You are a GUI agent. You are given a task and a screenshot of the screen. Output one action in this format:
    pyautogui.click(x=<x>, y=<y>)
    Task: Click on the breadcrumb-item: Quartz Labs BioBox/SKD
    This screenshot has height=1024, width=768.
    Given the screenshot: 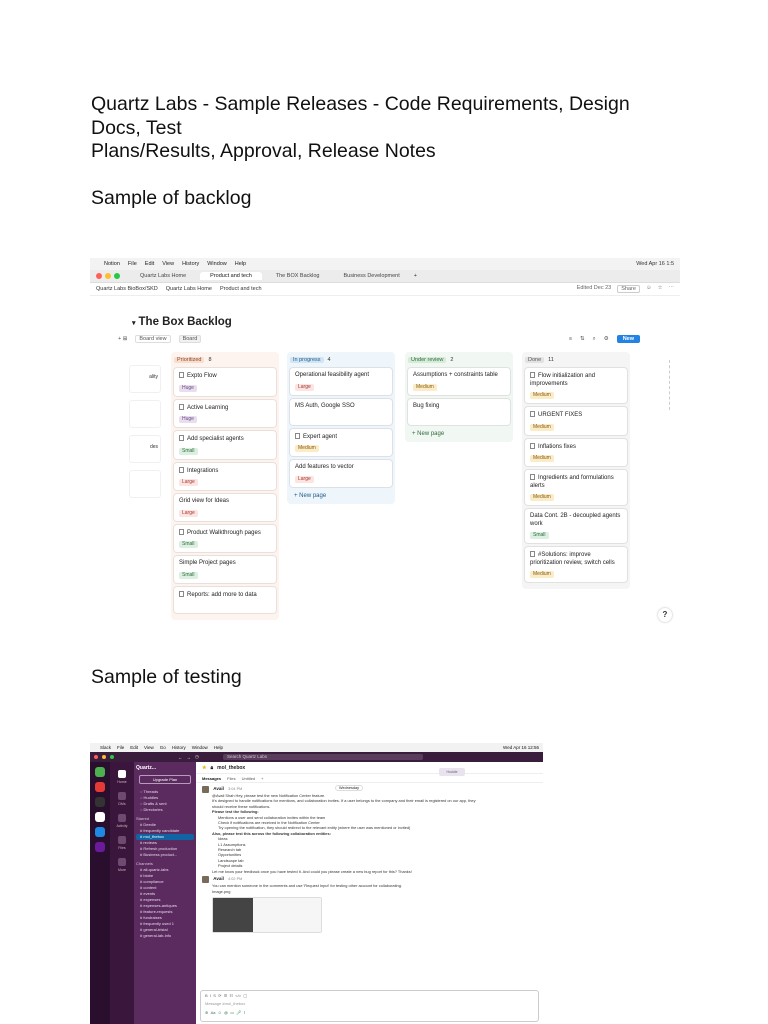 What is the action you would take?
    pyautogui.click(x=127, y=289)
    